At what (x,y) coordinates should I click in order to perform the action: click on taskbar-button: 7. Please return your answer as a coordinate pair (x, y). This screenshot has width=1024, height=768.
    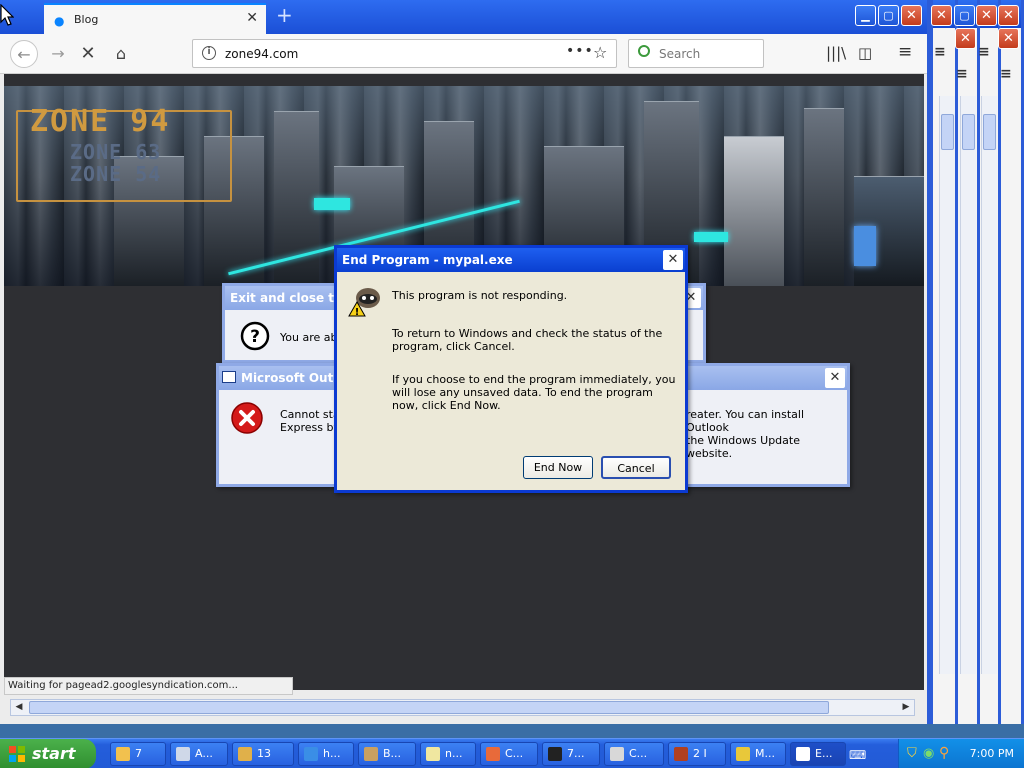
    Looking at the image, I should click on (138, 754).